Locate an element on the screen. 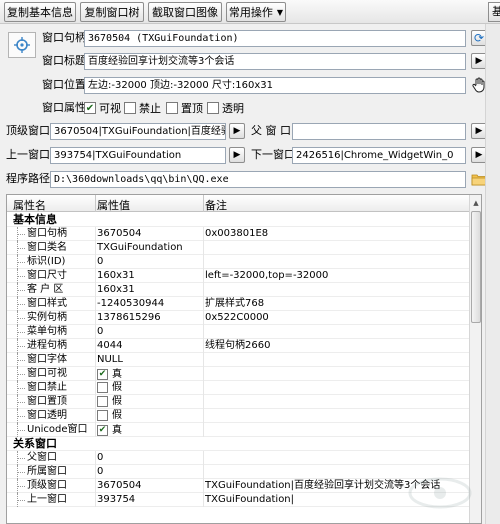 The image size is (500, 524). top-window-label: 顶级窗口 is located at coordinates (28, 130).